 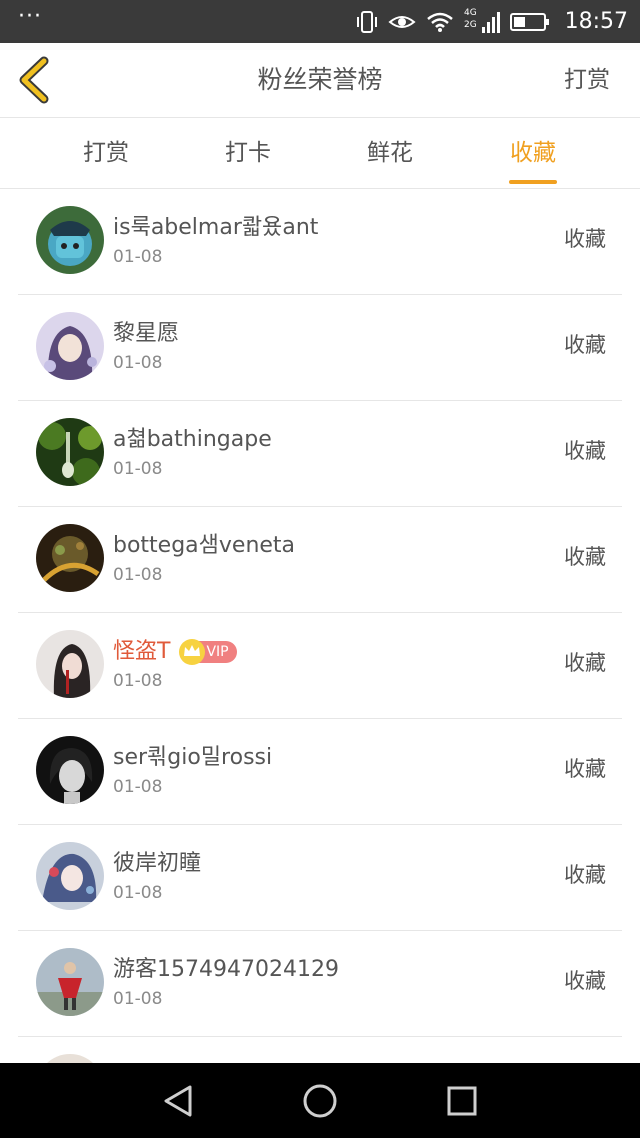 I want to click on nav-recents-button, so click(x=462, y=1101).